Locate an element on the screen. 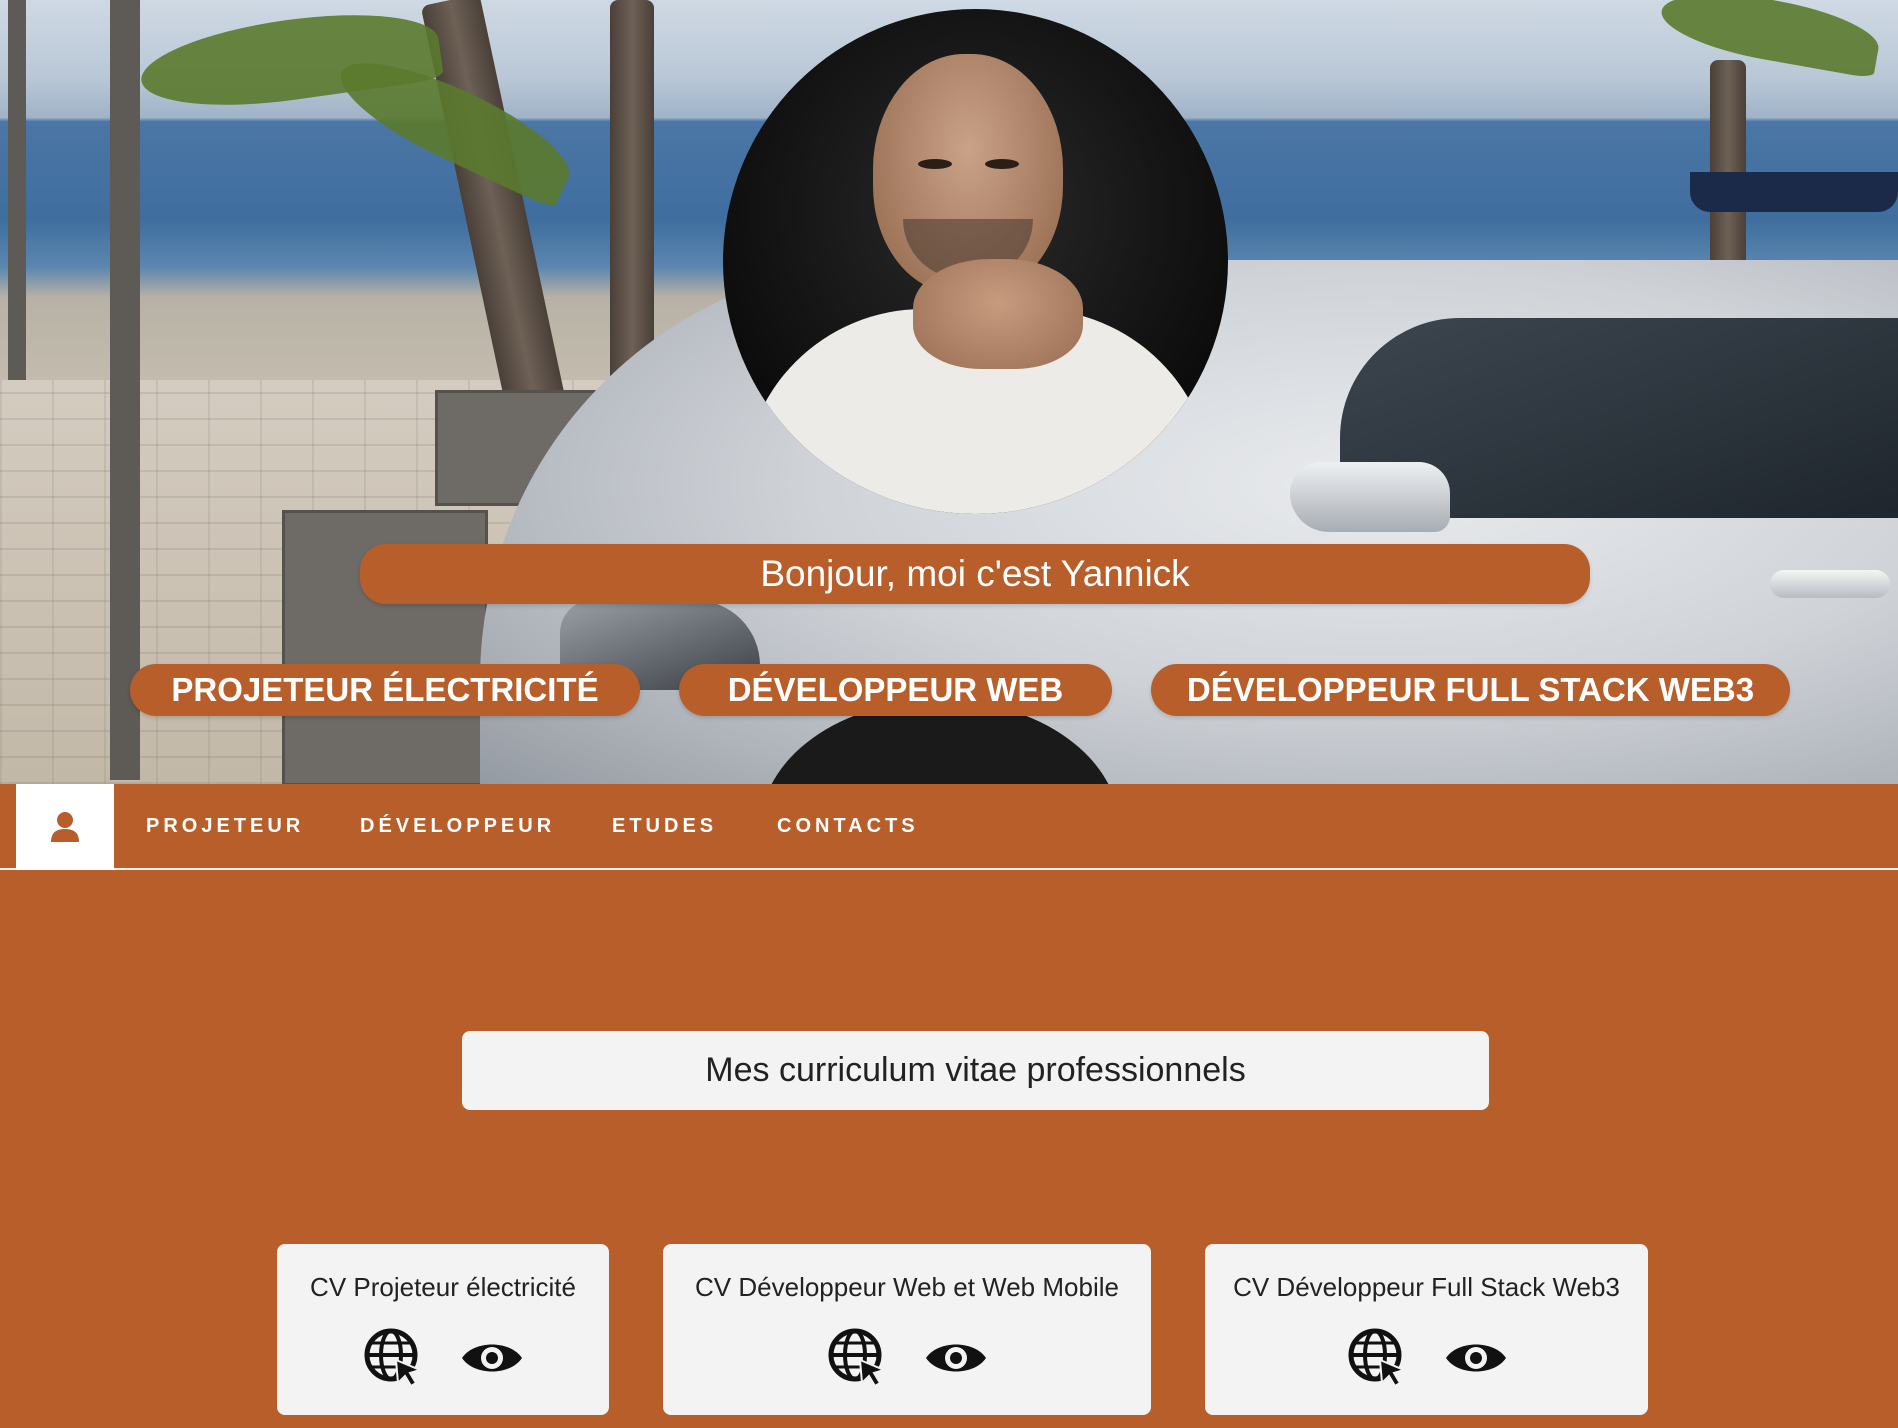  nav-link-developpeur: DÉVELOPPEUR is located at coordinates (457, 826).